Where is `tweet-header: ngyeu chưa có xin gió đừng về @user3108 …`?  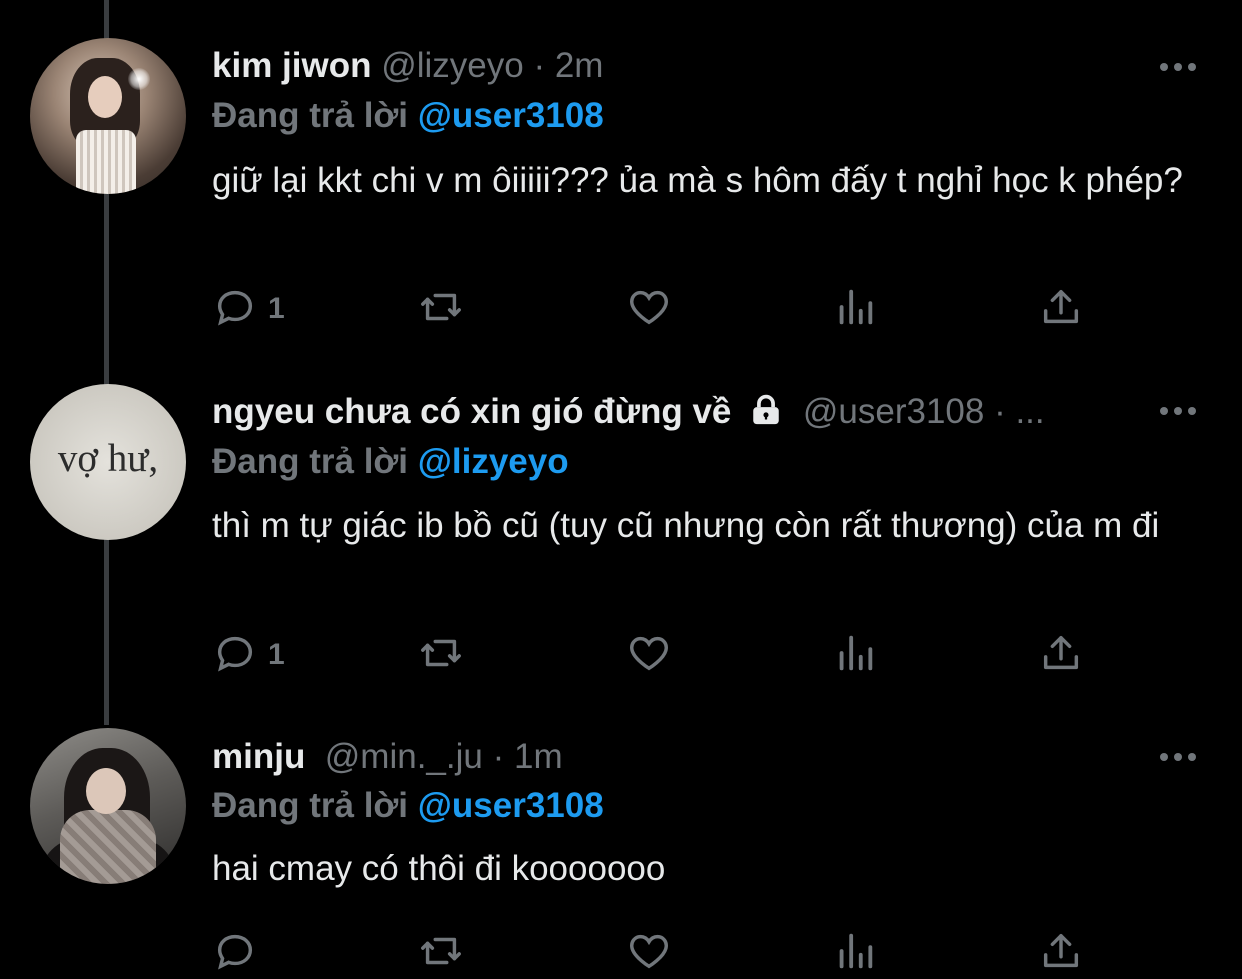
tweet-header: ngyeu chưa có xin gió đừng về @user3108 … is located at coordinates (628, 414).